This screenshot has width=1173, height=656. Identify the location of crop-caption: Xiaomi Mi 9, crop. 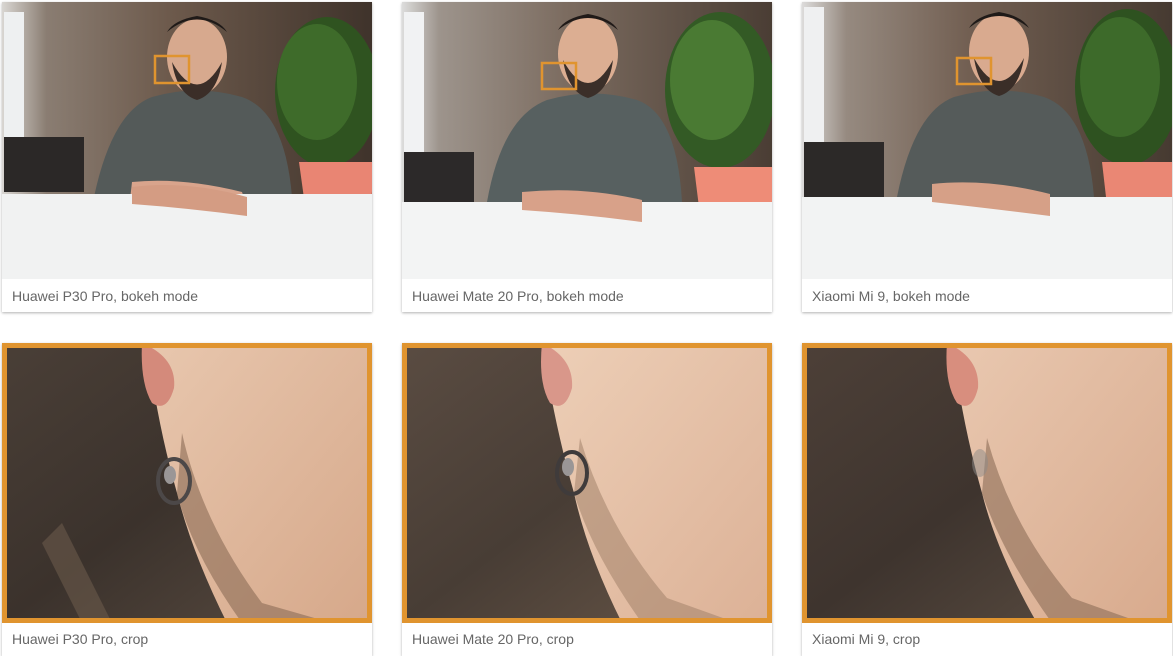
(866, 639).